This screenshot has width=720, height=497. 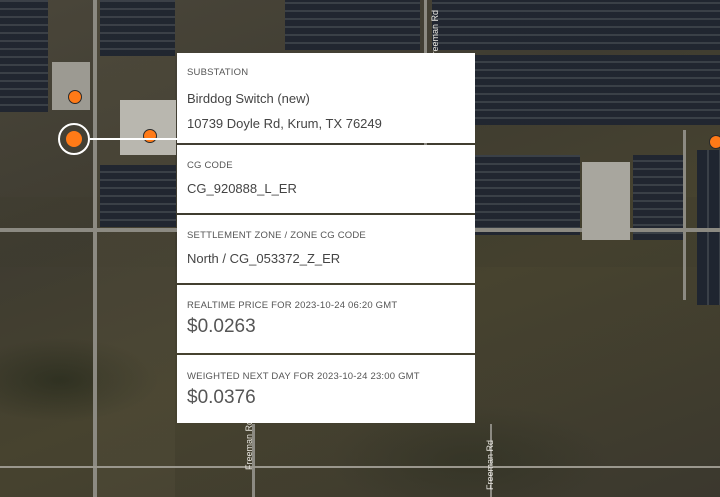 I want to click on facility-pad, so click(x=606, y=201).